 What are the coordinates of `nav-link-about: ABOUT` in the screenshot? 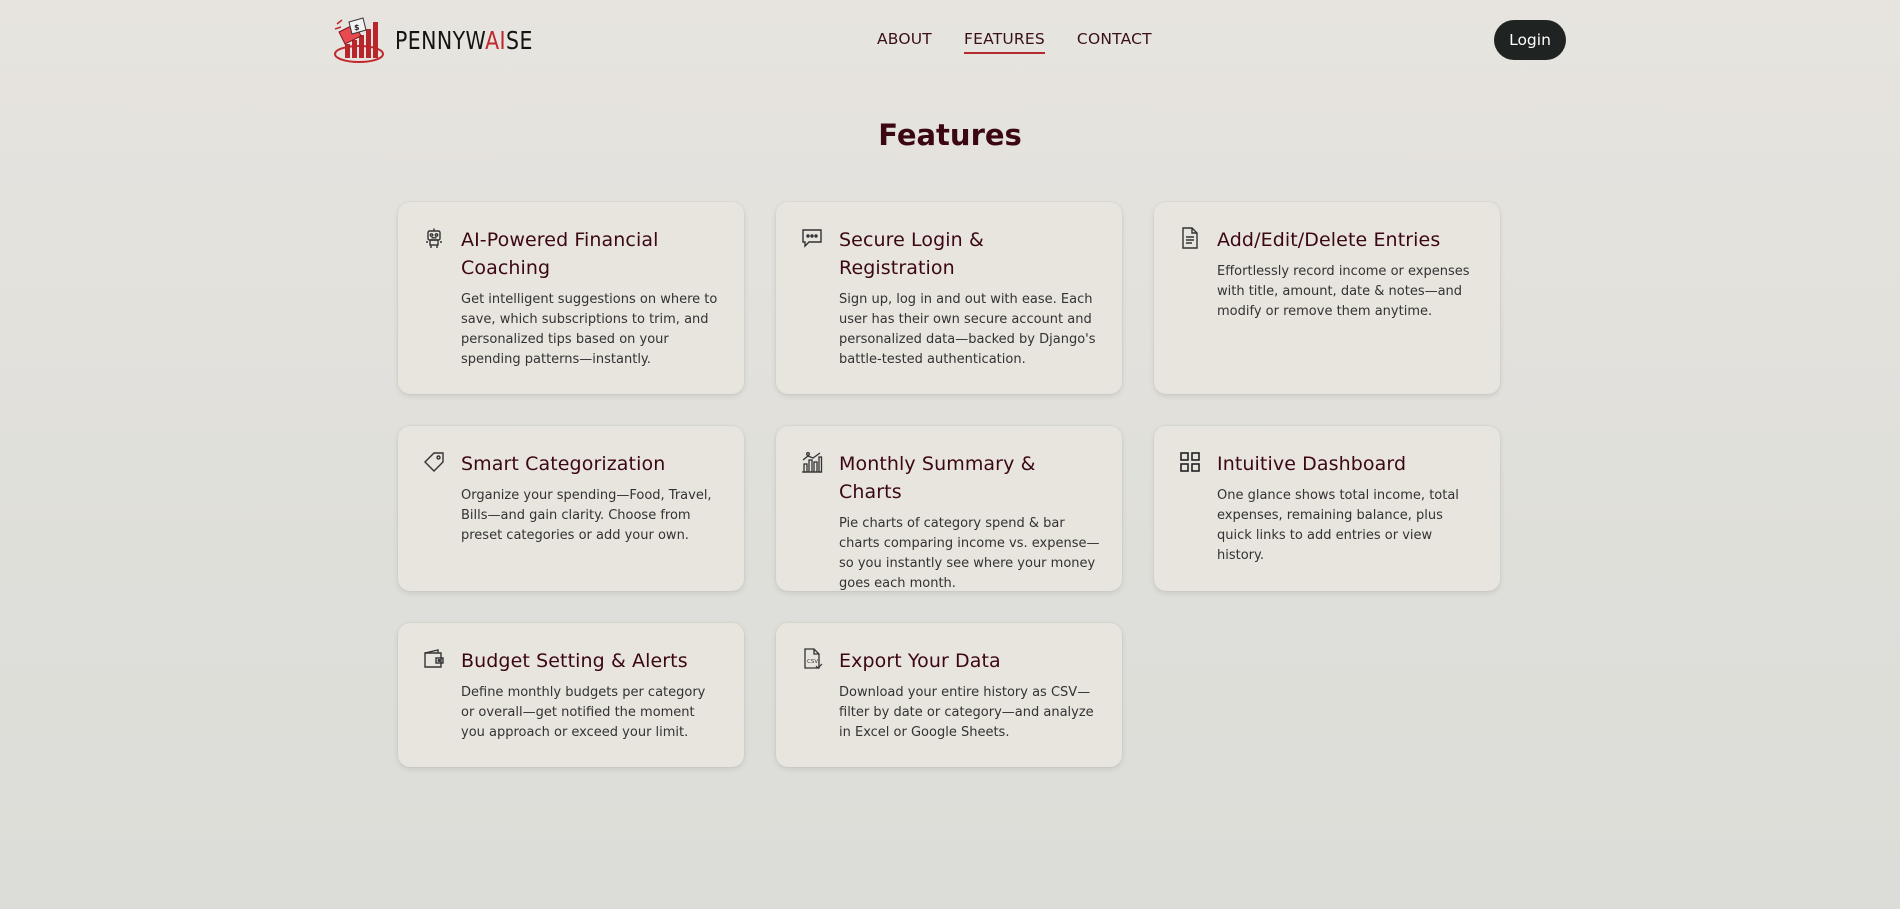 It's located at (904, 42).